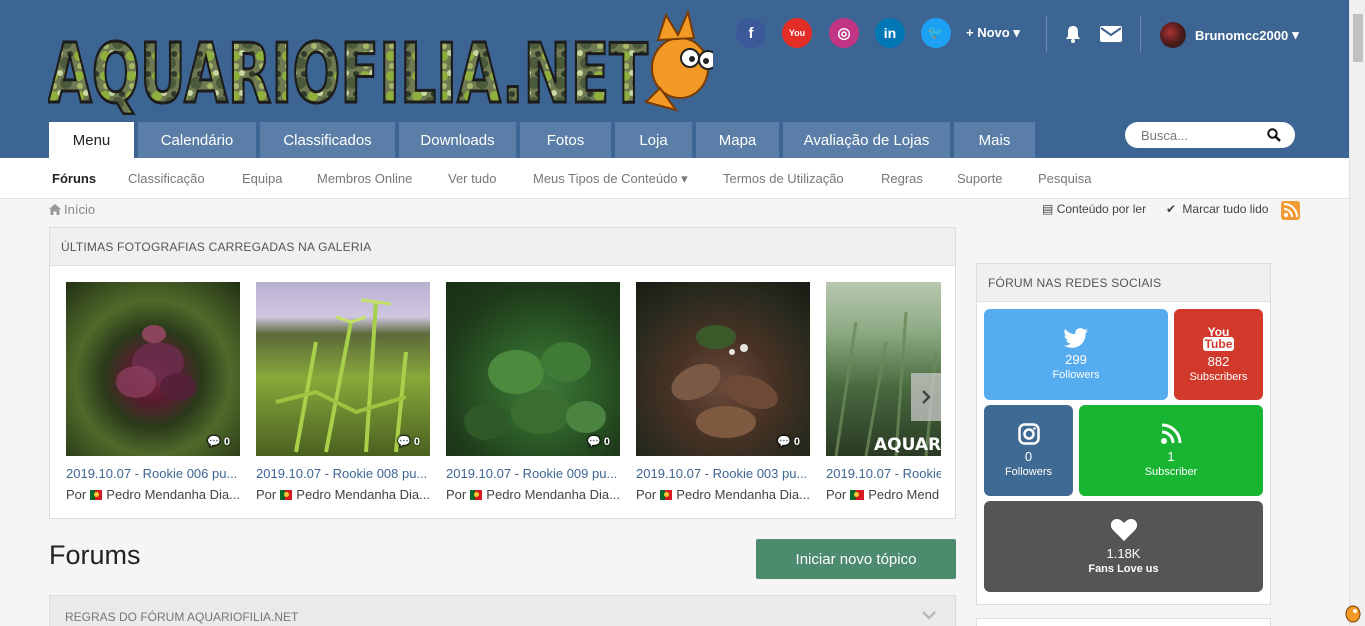 This screenshot has width=1365, height=626. I want to click on unread-content-link: ▤ Conteúdo por ler, so click(1094, 209).